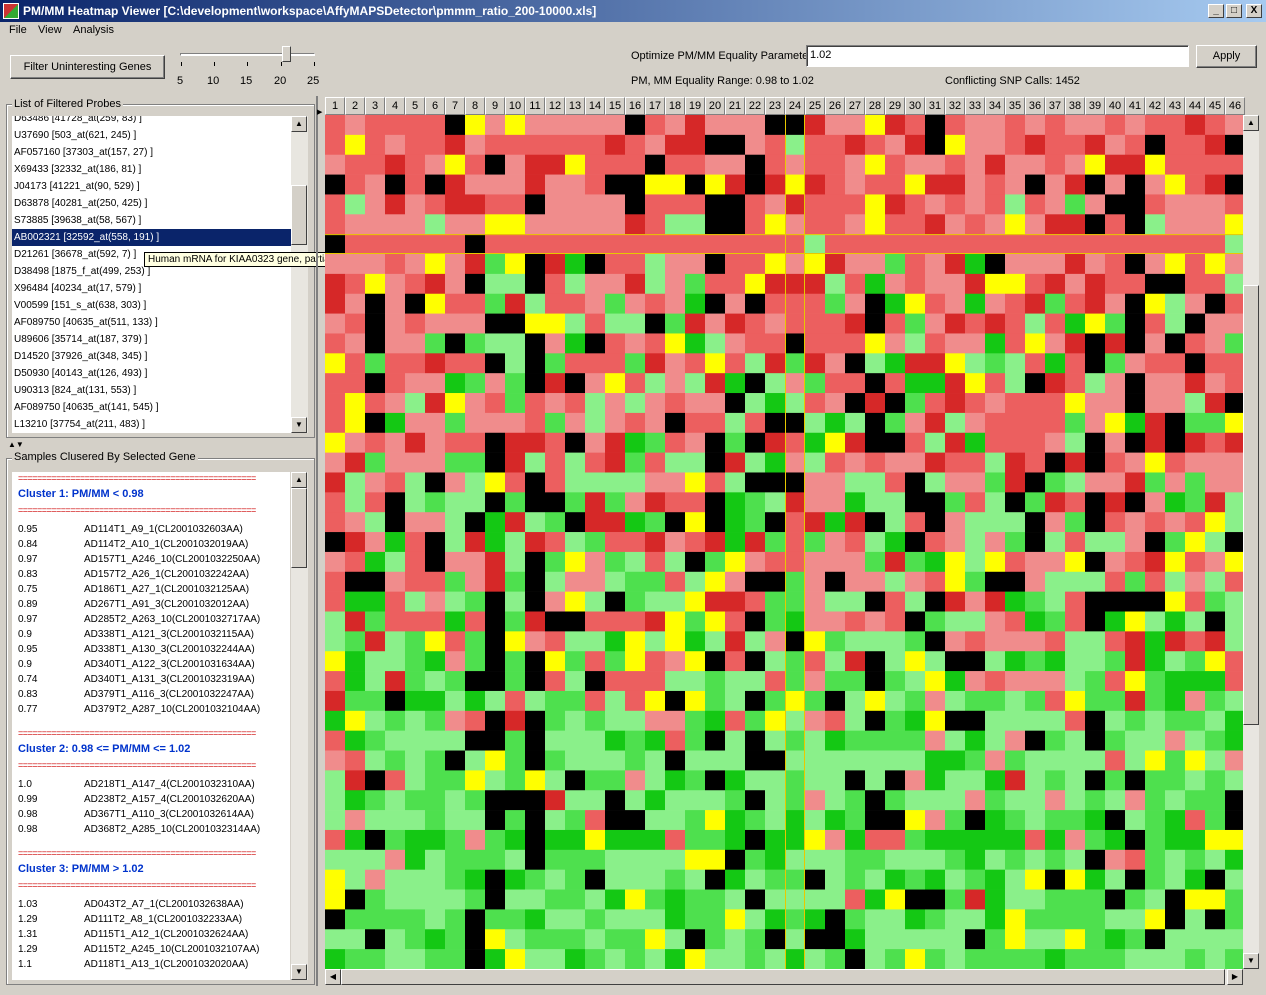  Describe the element at coordinates (151, 356) in the screenshot. I see `probe-list-item: D14520 [37926_at(348, 345) ]` at that location.